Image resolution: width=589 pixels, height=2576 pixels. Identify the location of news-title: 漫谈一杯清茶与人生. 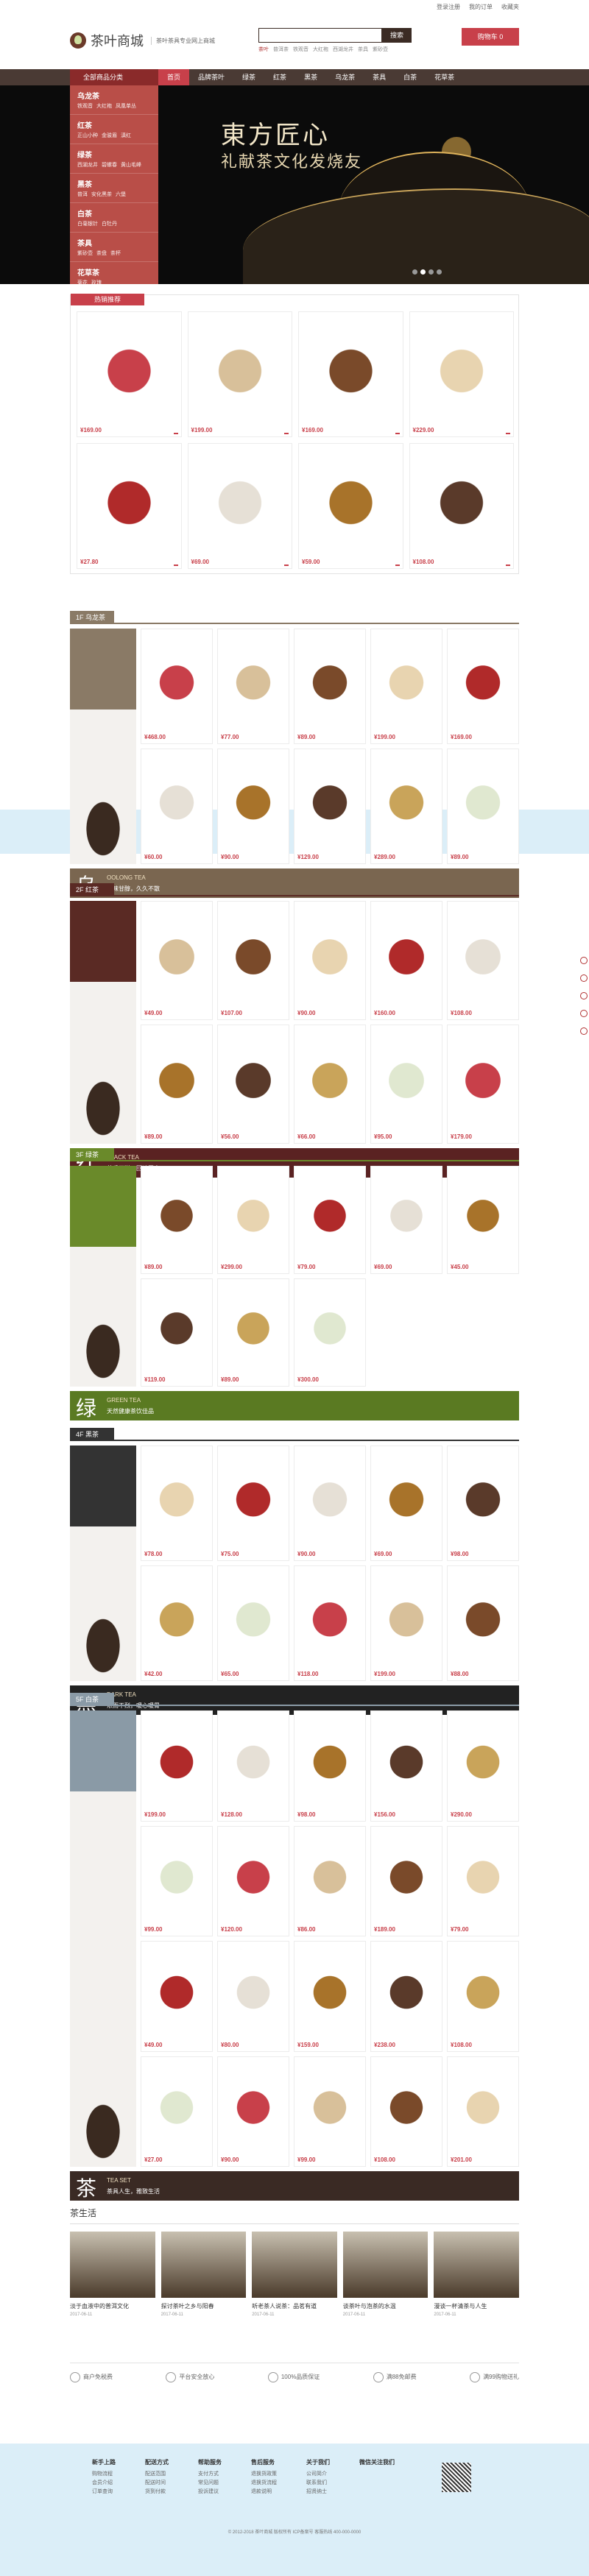
(476, 2306).